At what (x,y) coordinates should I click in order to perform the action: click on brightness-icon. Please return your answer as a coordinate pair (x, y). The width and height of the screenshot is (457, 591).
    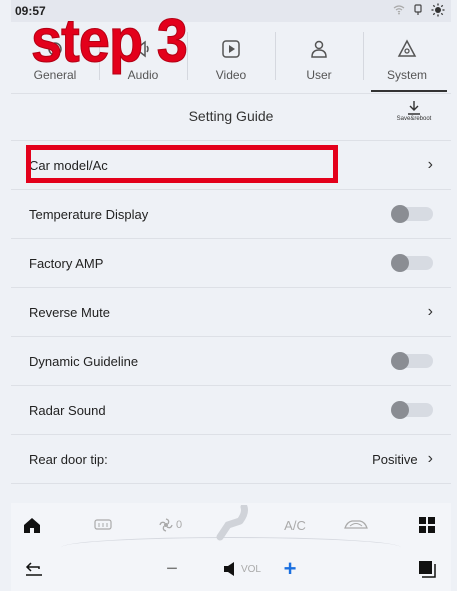
    Looking at the image, I should click on (438, 10).